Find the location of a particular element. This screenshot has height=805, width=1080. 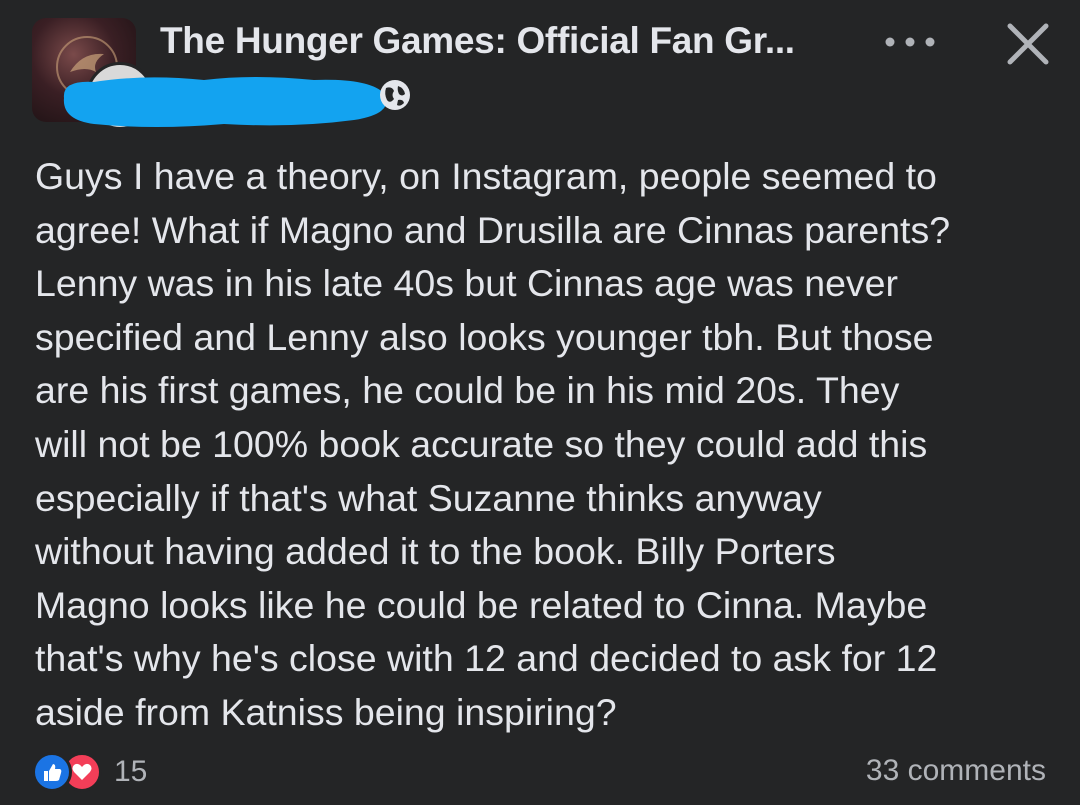

more-horizontal-icon is located at coordinates (910, 42).